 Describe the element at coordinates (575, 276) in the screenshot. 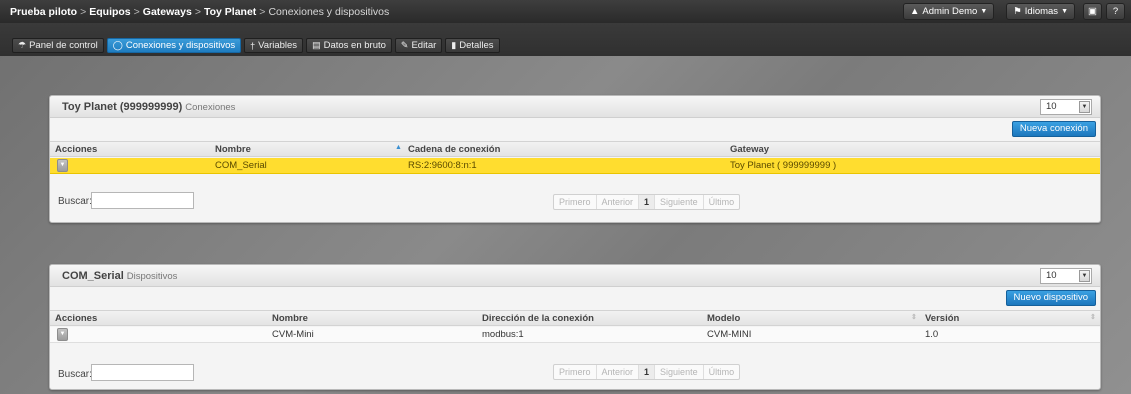

I see `devices-panel-header: COM_Serial Dispositivos 10 ▼` at that location.